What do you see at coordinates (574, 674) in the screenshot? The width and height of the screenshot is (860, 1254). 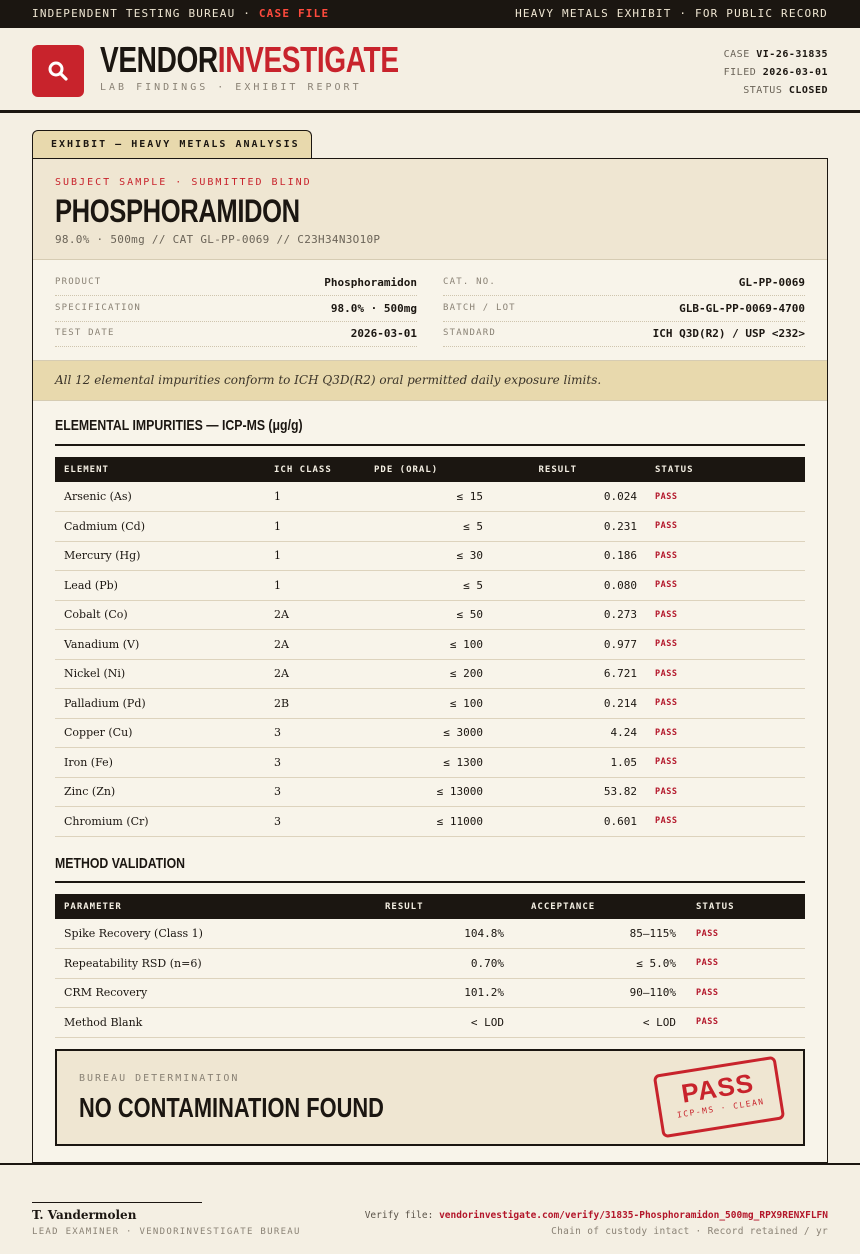 I see `result-value: 6.721` at bounding box center [574, 674].